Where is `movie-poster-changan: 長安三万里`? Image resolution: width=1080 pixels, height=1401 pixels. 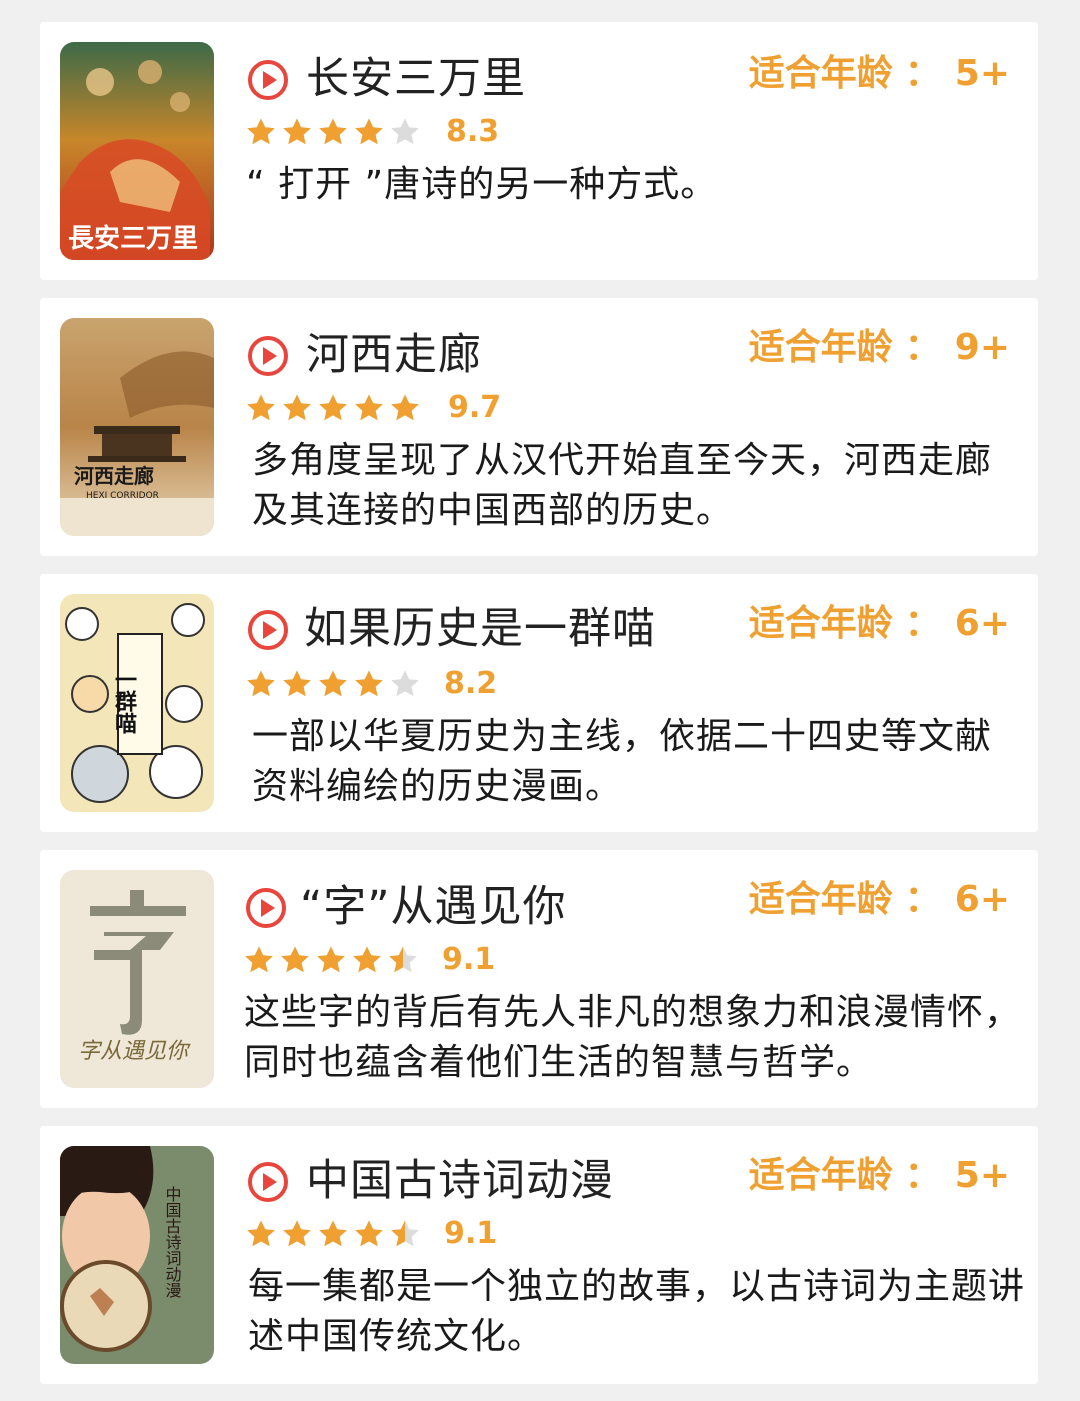
movie-poster-changan: 長安三万里 is located at coordinates (137, 151).